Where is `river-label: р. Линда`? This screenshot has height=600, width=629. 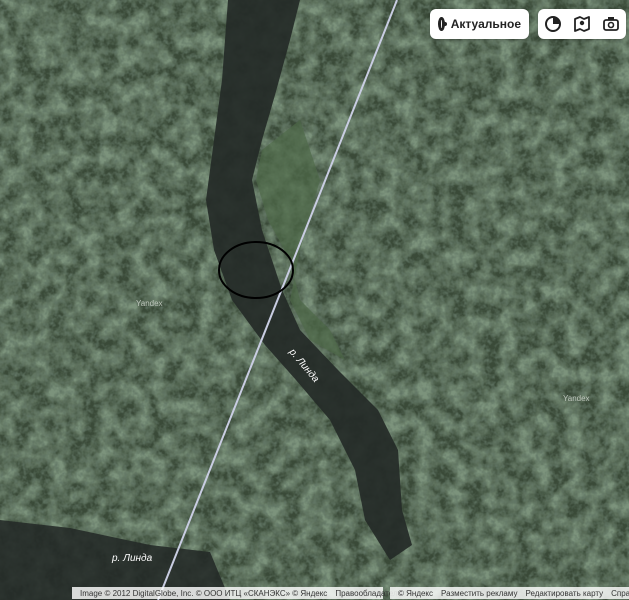
river-label: р. Линда is located at coordinates (132, 558).